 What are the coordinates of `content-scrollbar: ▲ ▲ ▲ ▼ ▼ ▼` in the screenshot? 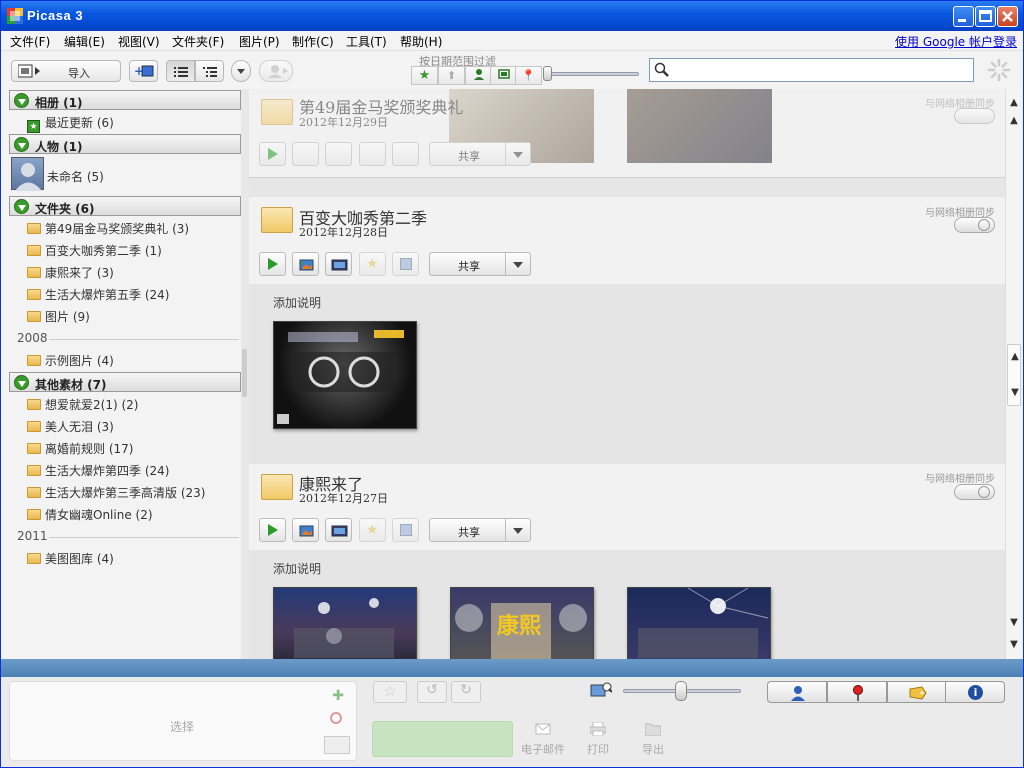 It's located at (1013, 374).